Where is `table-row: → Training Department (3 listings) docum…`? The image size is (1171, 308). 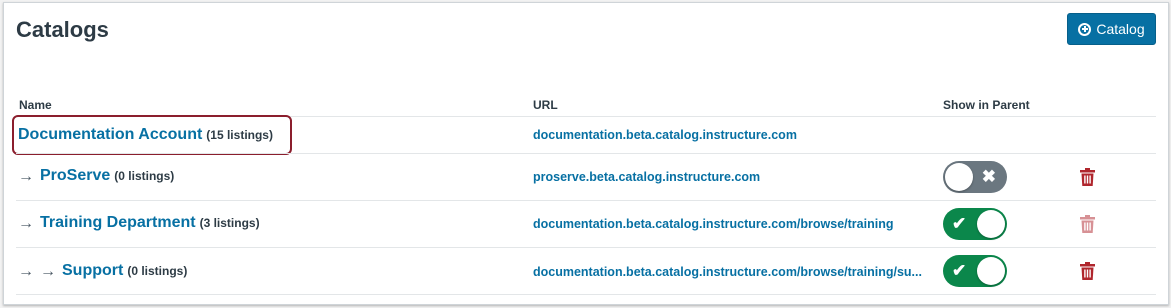
table-row: → Training Department (3 listings) docum… is located at coordinates (586, 224).